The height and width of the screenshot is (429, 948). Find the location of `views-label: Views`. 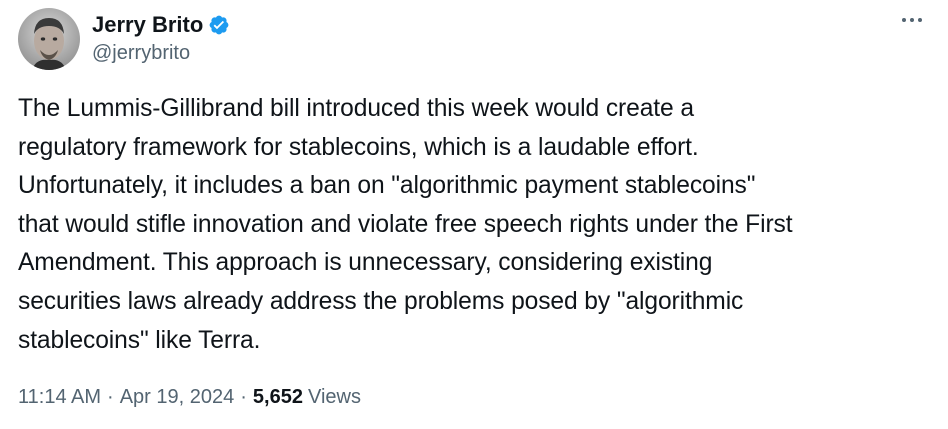

views-label: Views is located at coordinates (334, 397).